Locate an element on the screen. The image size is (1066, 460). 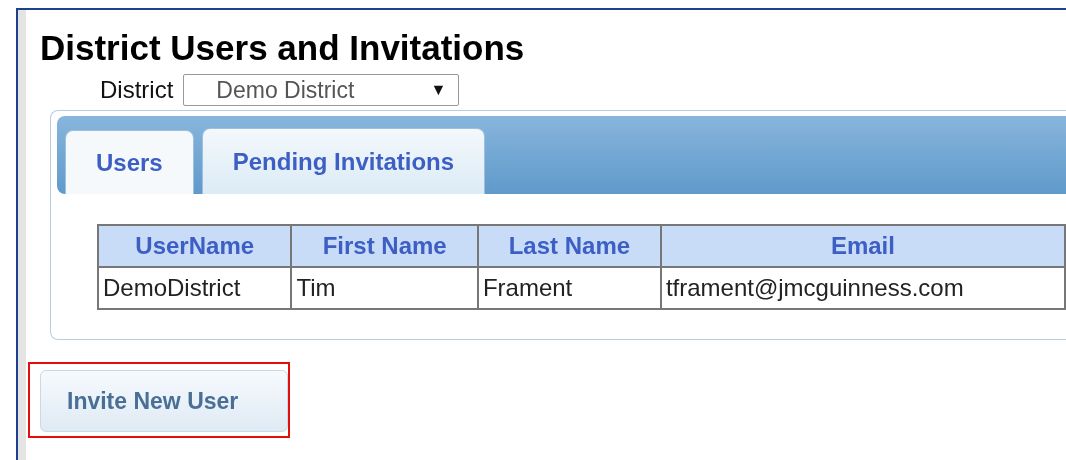
dropdown-arrow-icon: ▼ is located at coordinates (438, 90).